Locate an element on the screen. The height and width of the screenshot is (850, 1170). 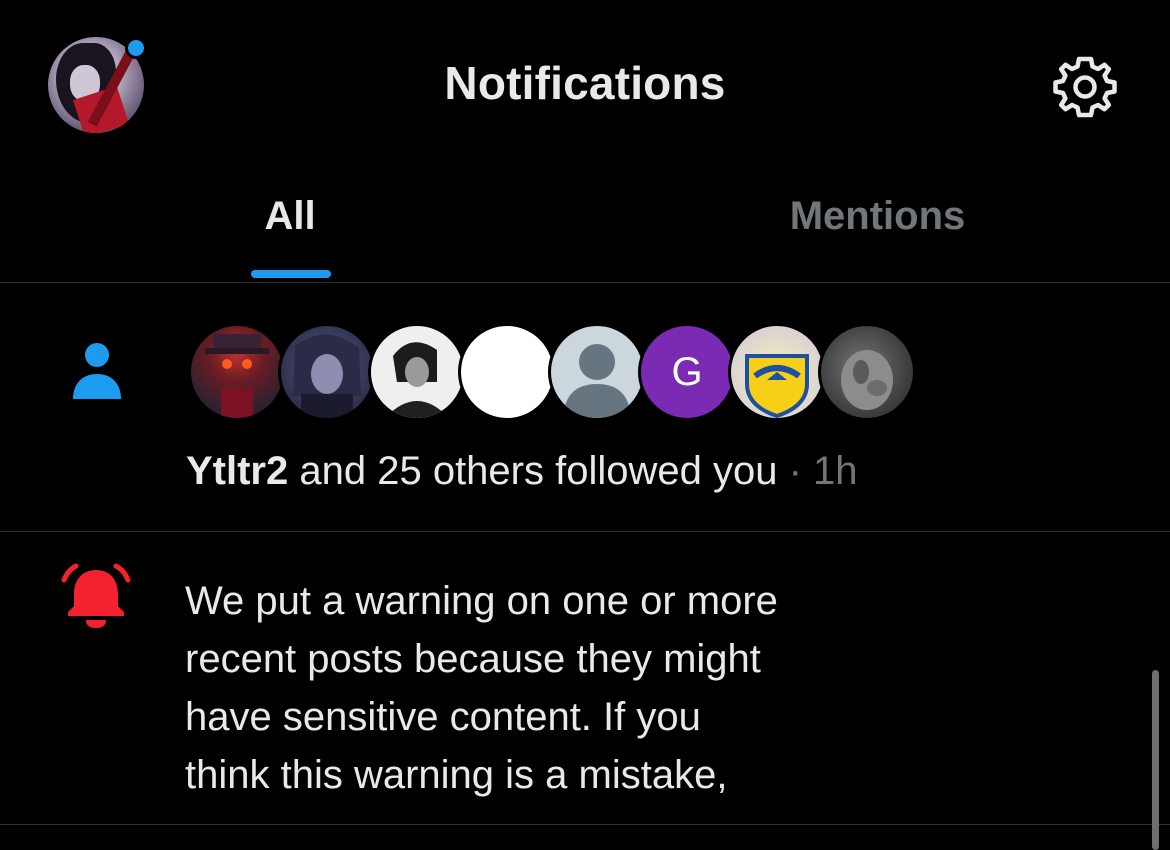
tab-mentions: Mentions is located at coordinates (877, 226).